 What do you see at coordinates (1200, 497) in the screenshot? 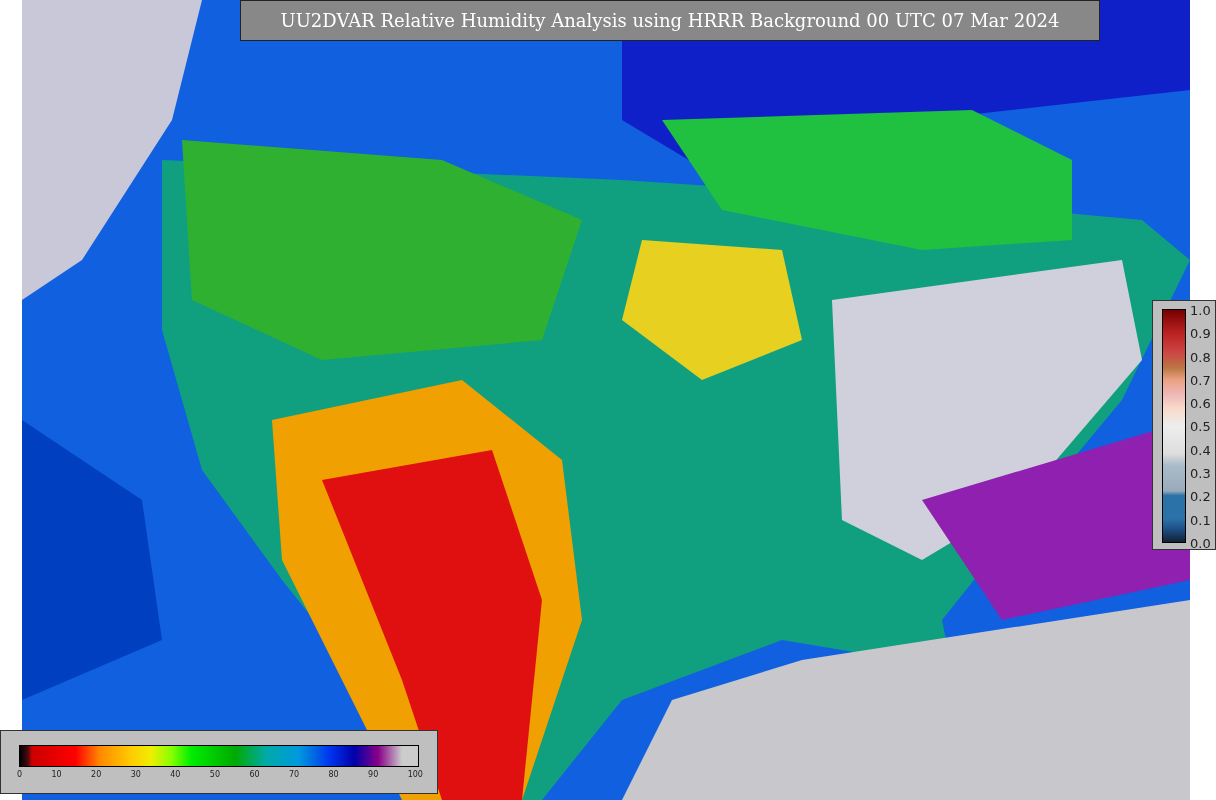
I see `tick-label: 0.2` at bounding box center [1200, 497].